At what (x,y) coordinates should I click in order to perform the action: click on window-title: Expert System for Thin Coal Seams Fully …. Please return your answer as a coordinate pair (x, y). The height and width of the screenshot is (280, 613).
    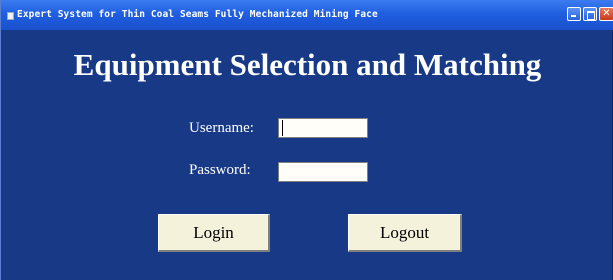
    Looking at the image, I should click on (197, 14).